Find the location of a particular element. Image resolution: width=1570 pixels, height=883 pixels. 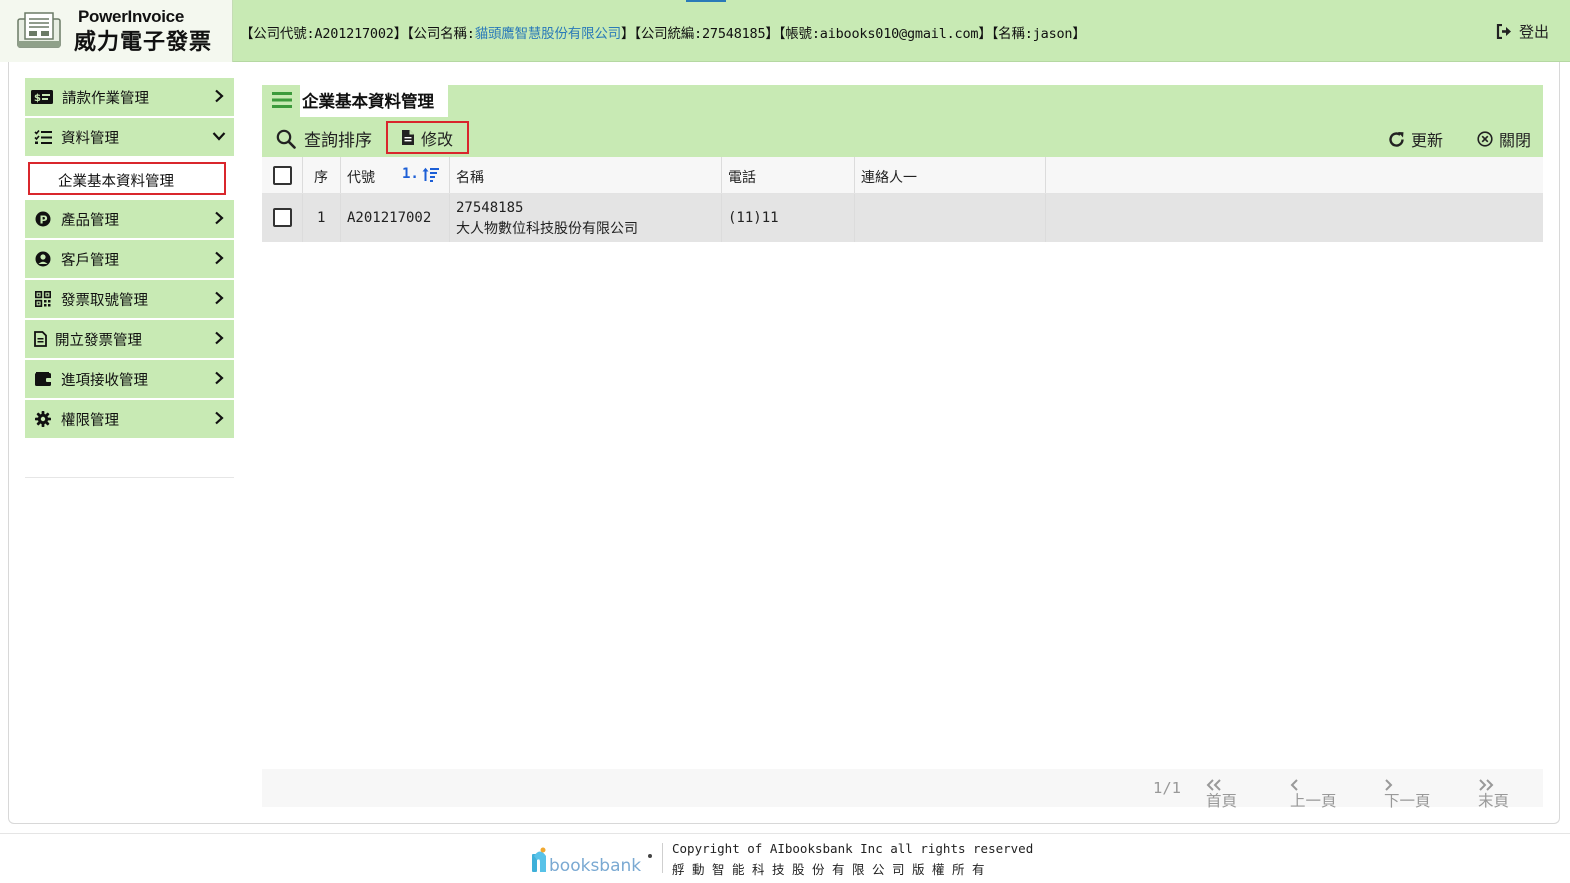

table-header: 序 代號 1. 名稱 電話 連絡人一 is located at coordinates (902, 175).